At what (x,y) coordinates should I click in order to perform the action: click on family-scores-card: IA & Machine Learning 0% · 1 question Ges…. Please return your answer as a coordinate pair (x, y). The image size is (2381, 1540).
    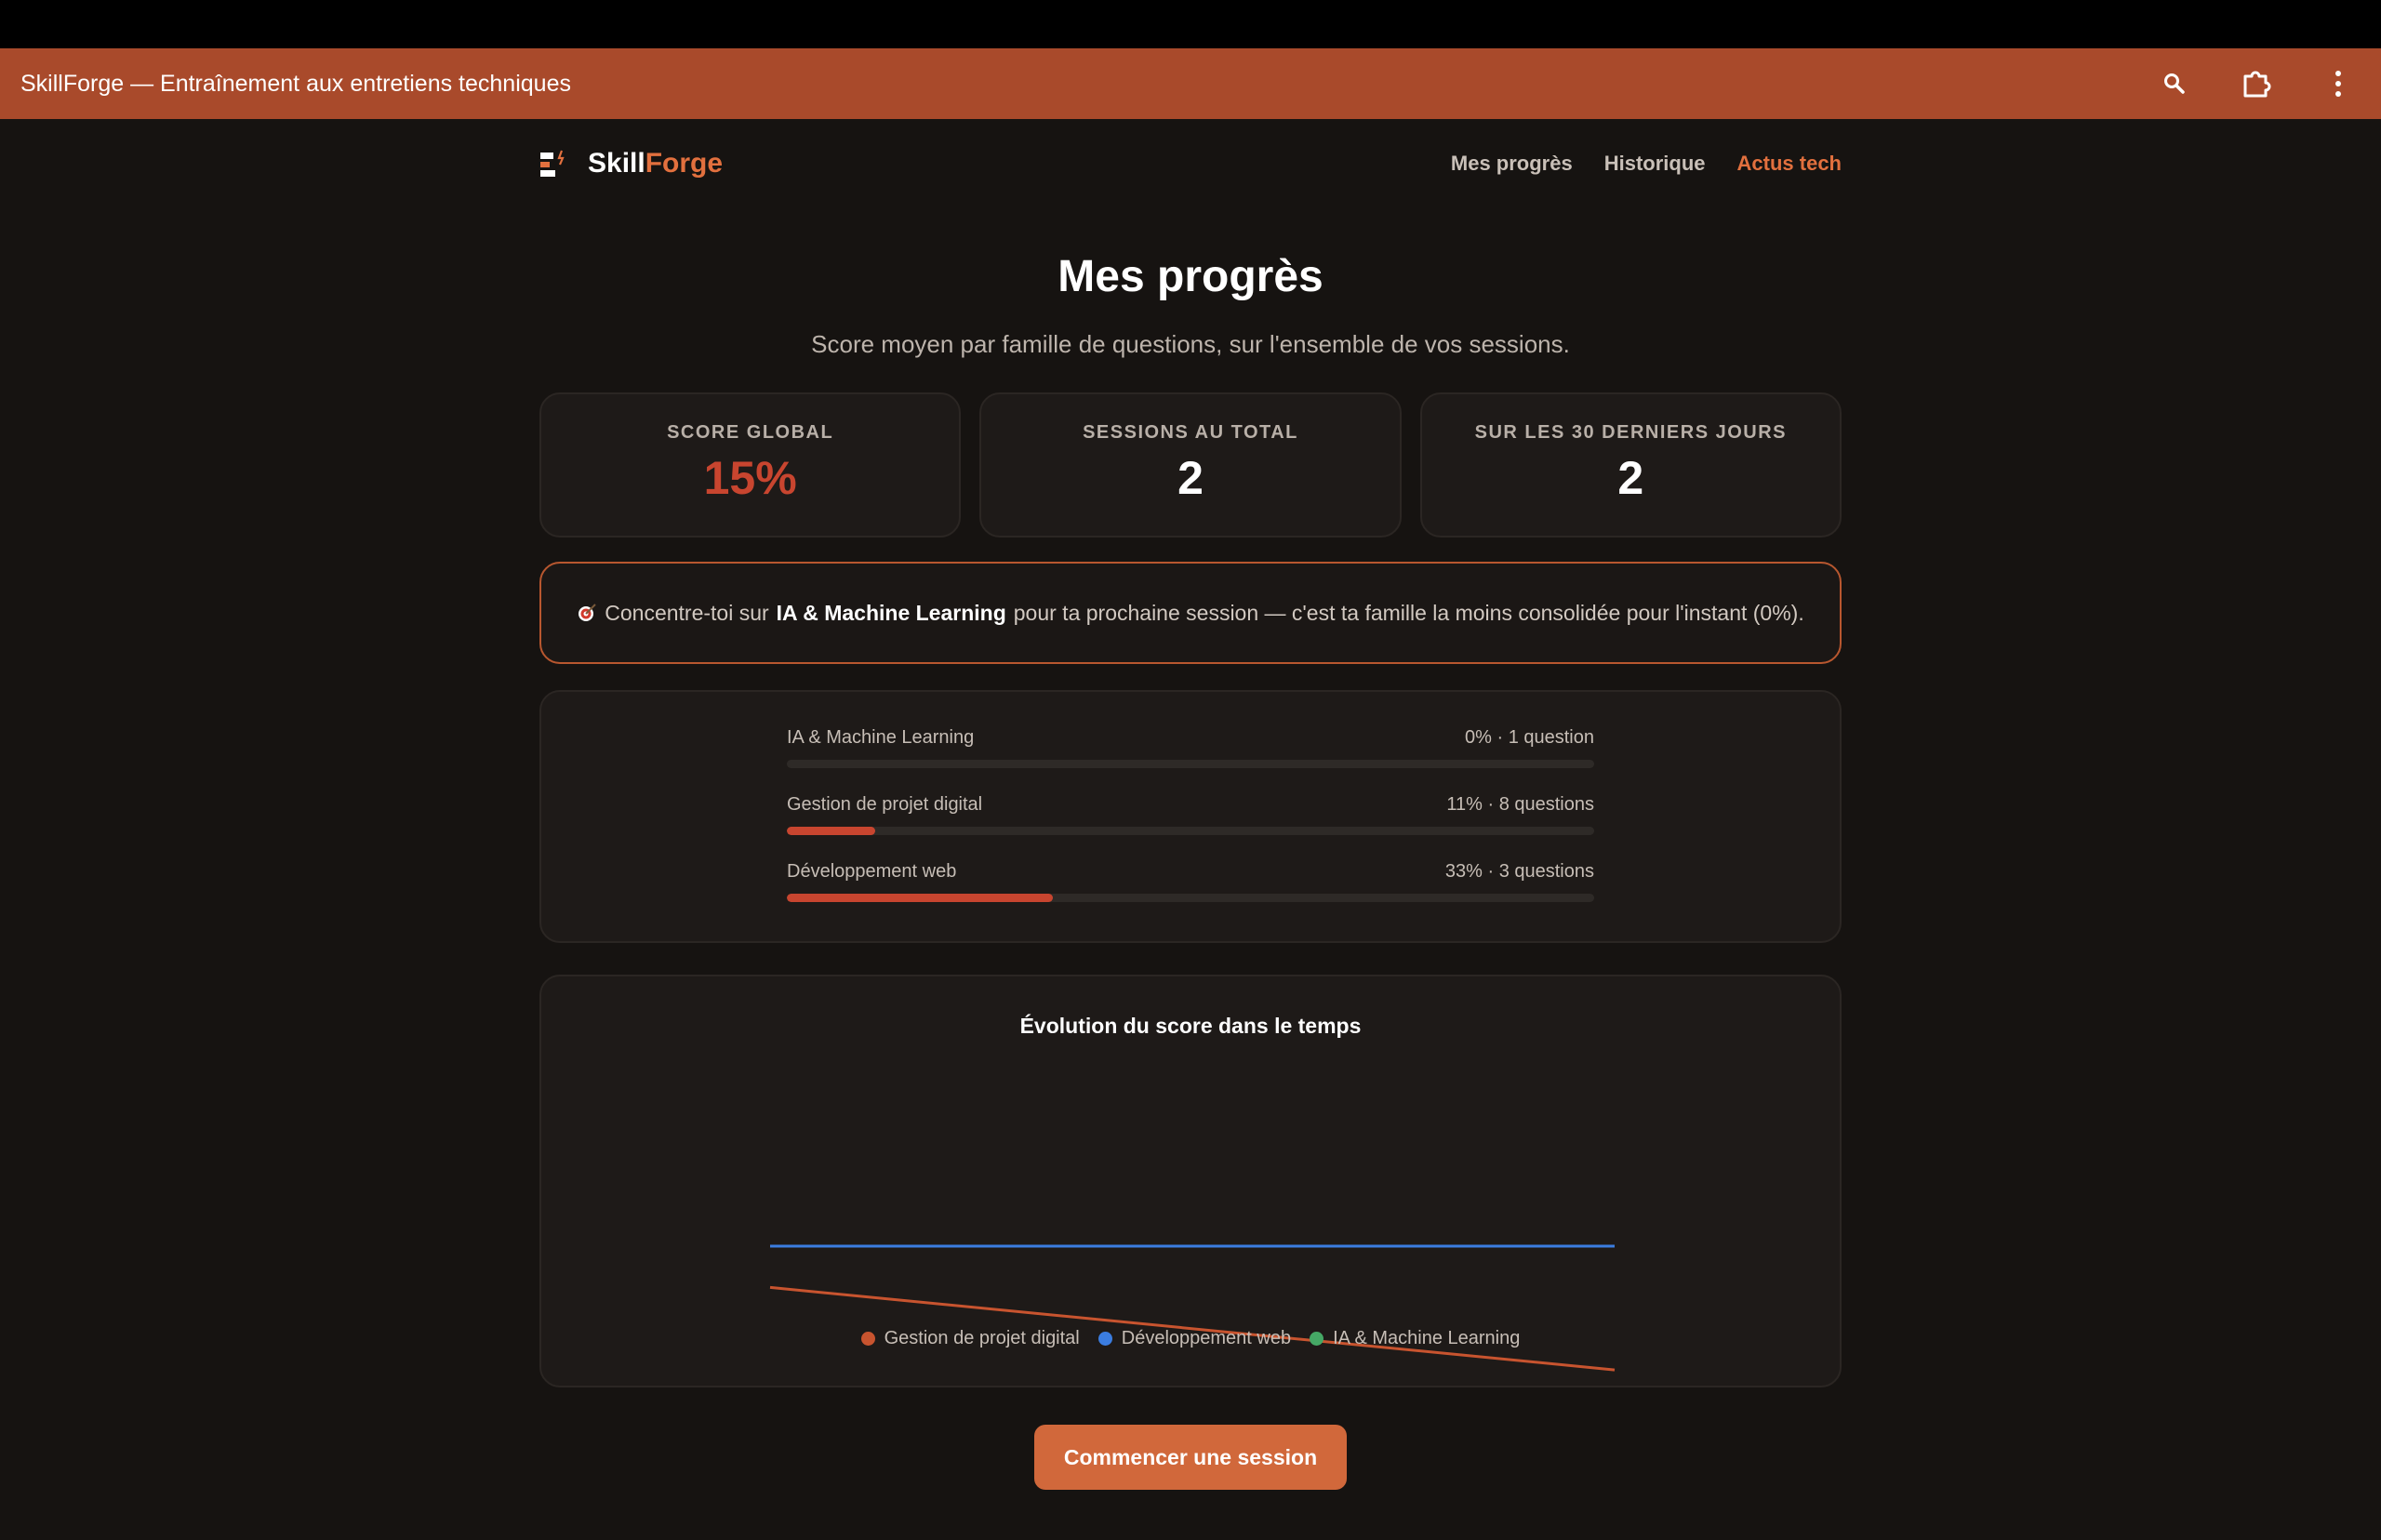
    Looking at the image, I should click on (1190, 816).